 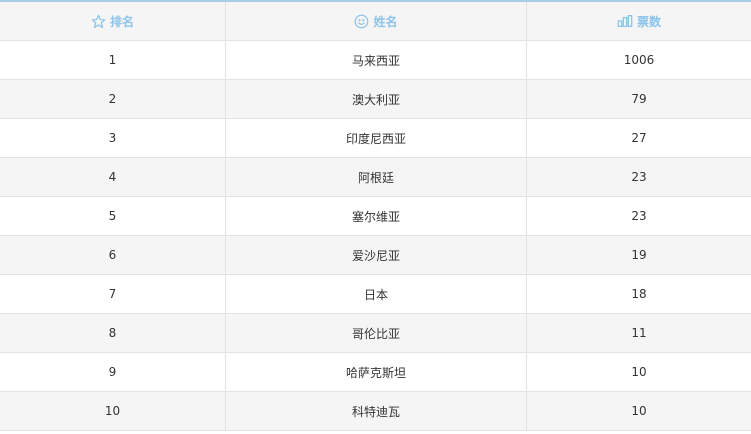 I want to click on table-header: 排名 姓名 票数, so click(x=375, y=21).